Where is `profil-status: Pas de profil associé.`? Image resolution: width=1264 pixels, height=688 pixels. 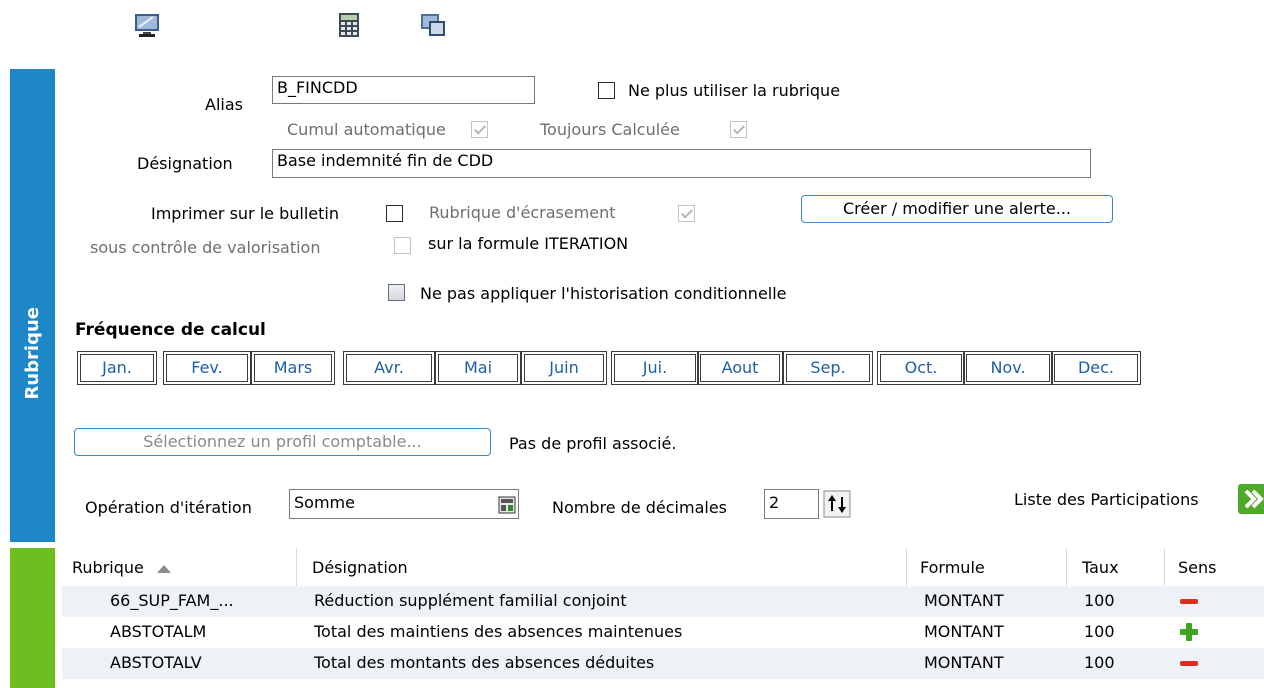 profil-status: Pas de profil associé. is located at coordinates (593, 443).